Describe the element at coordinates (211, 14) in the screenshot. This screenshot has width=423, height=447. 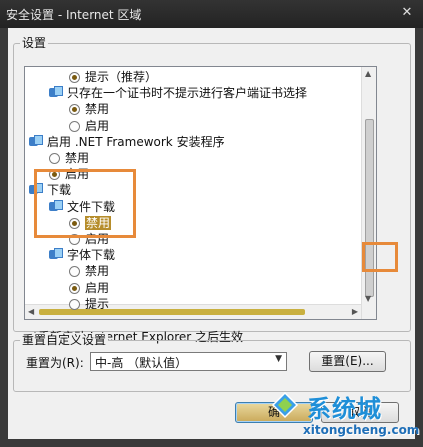
I see `title-bar: 安全设置 - Internet 区域 ✕` at that location.